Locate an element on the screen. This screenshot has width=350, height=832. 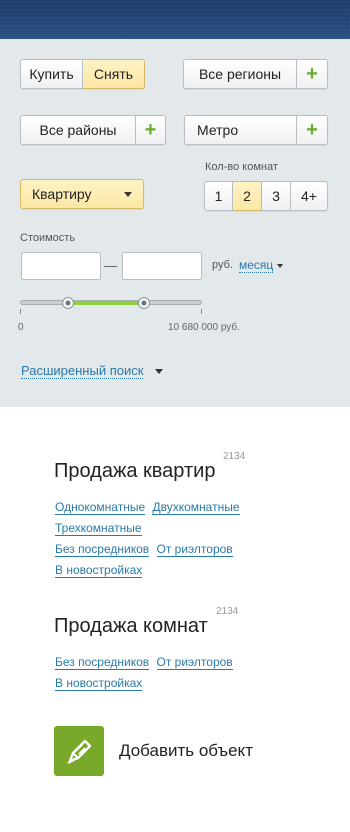
add-region-button: + is located at coordinates (312, 74).